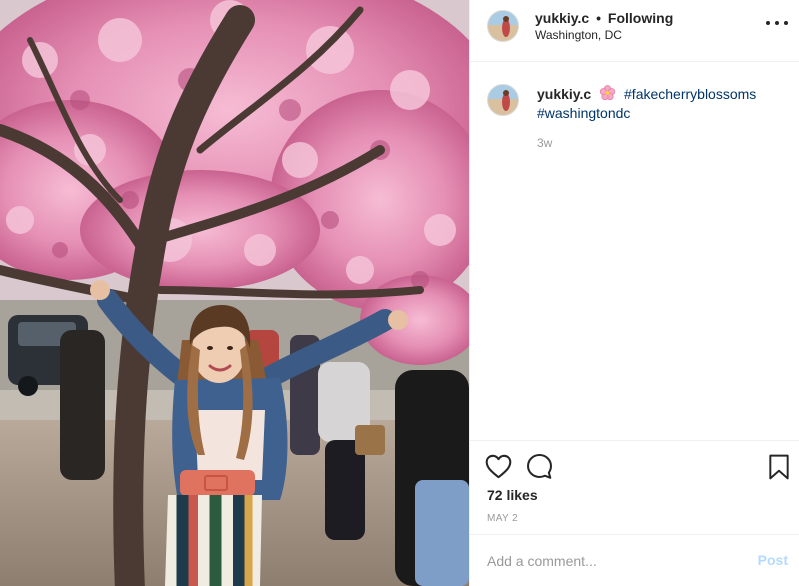  I want to click on comment-icon, so click(539, 466).